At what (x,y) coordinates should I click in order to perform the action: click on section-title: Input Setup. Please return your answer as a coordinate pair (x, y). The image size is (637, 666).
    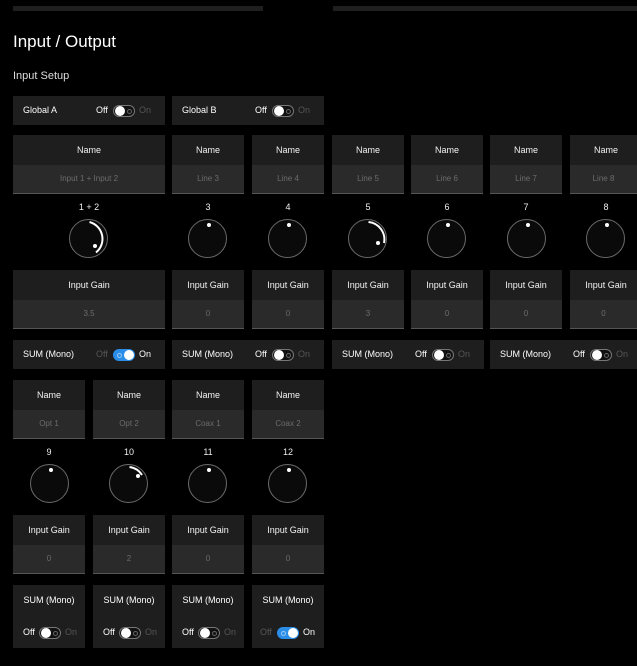
    Looking at the image, I should click on (41, 76).